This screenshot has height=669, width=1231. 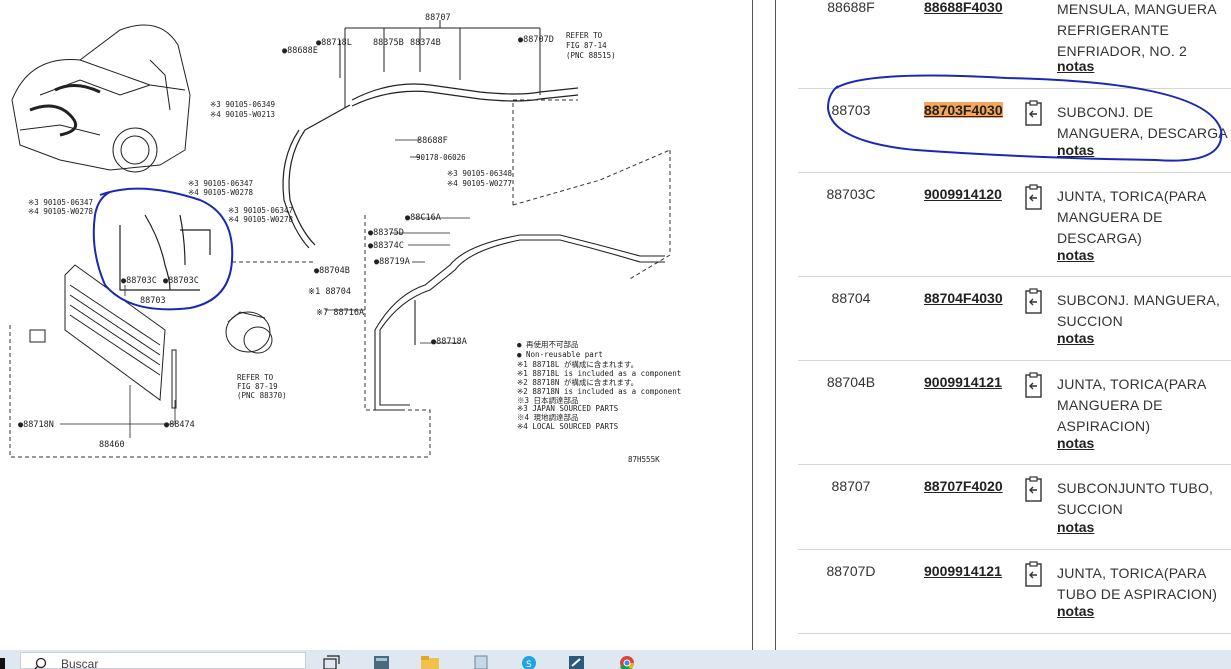 What do you see at coordinates (425, 43) in the screenshot?
I see `label-88374b: 88374B` at bounding box center [425, 43].